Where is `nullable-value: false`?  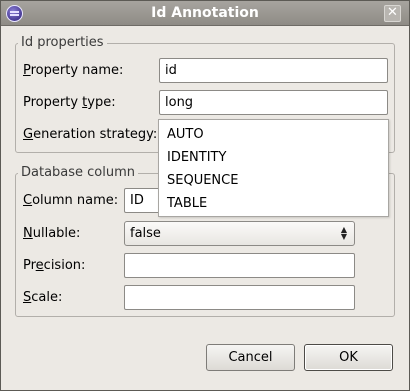 nullable-value: false is located at coordinates (145, 233).